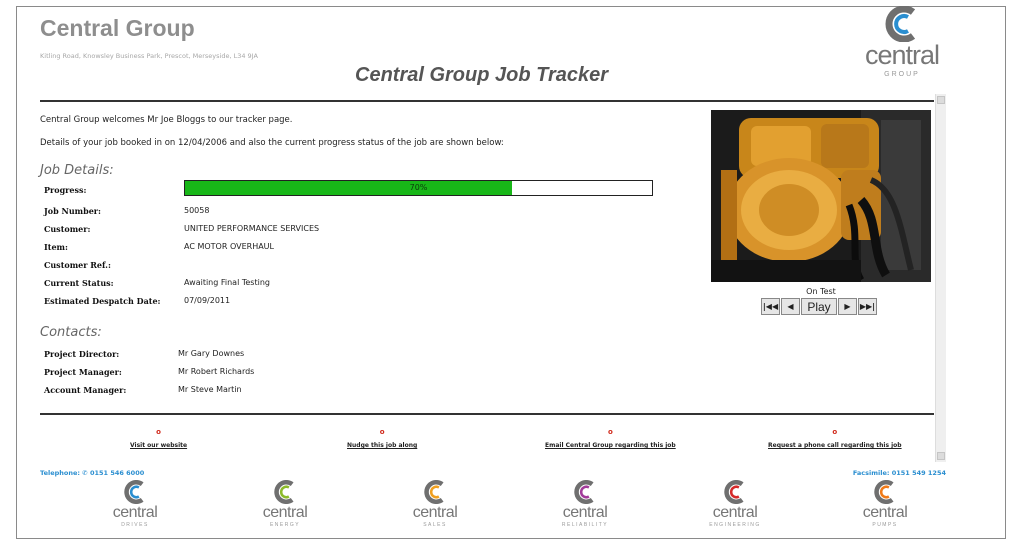 The width and height of the screenshot is (1017, 543). I want to click on telephone-number: Telephone: ✆ 0151 546 6000, so click(92, 473).